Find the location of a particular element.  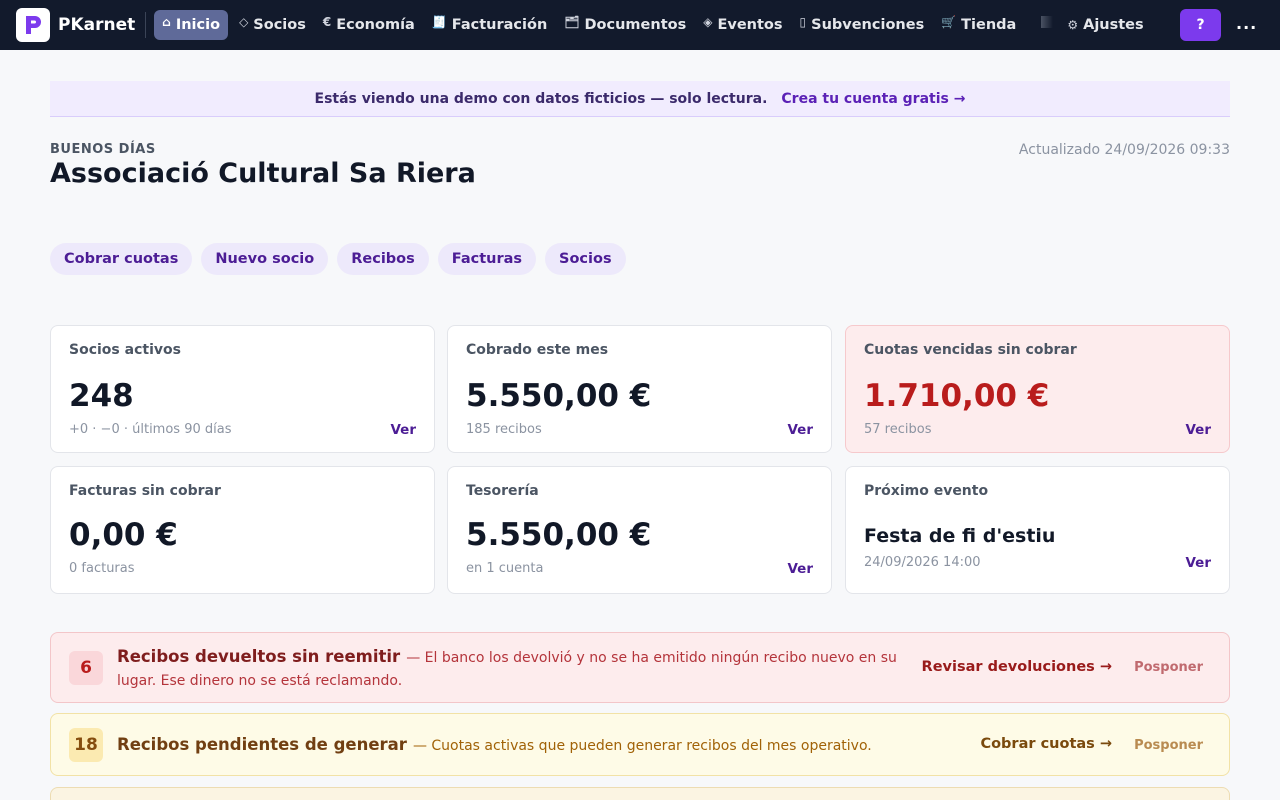

logo-p-mark is located at coordinates (33, 25).